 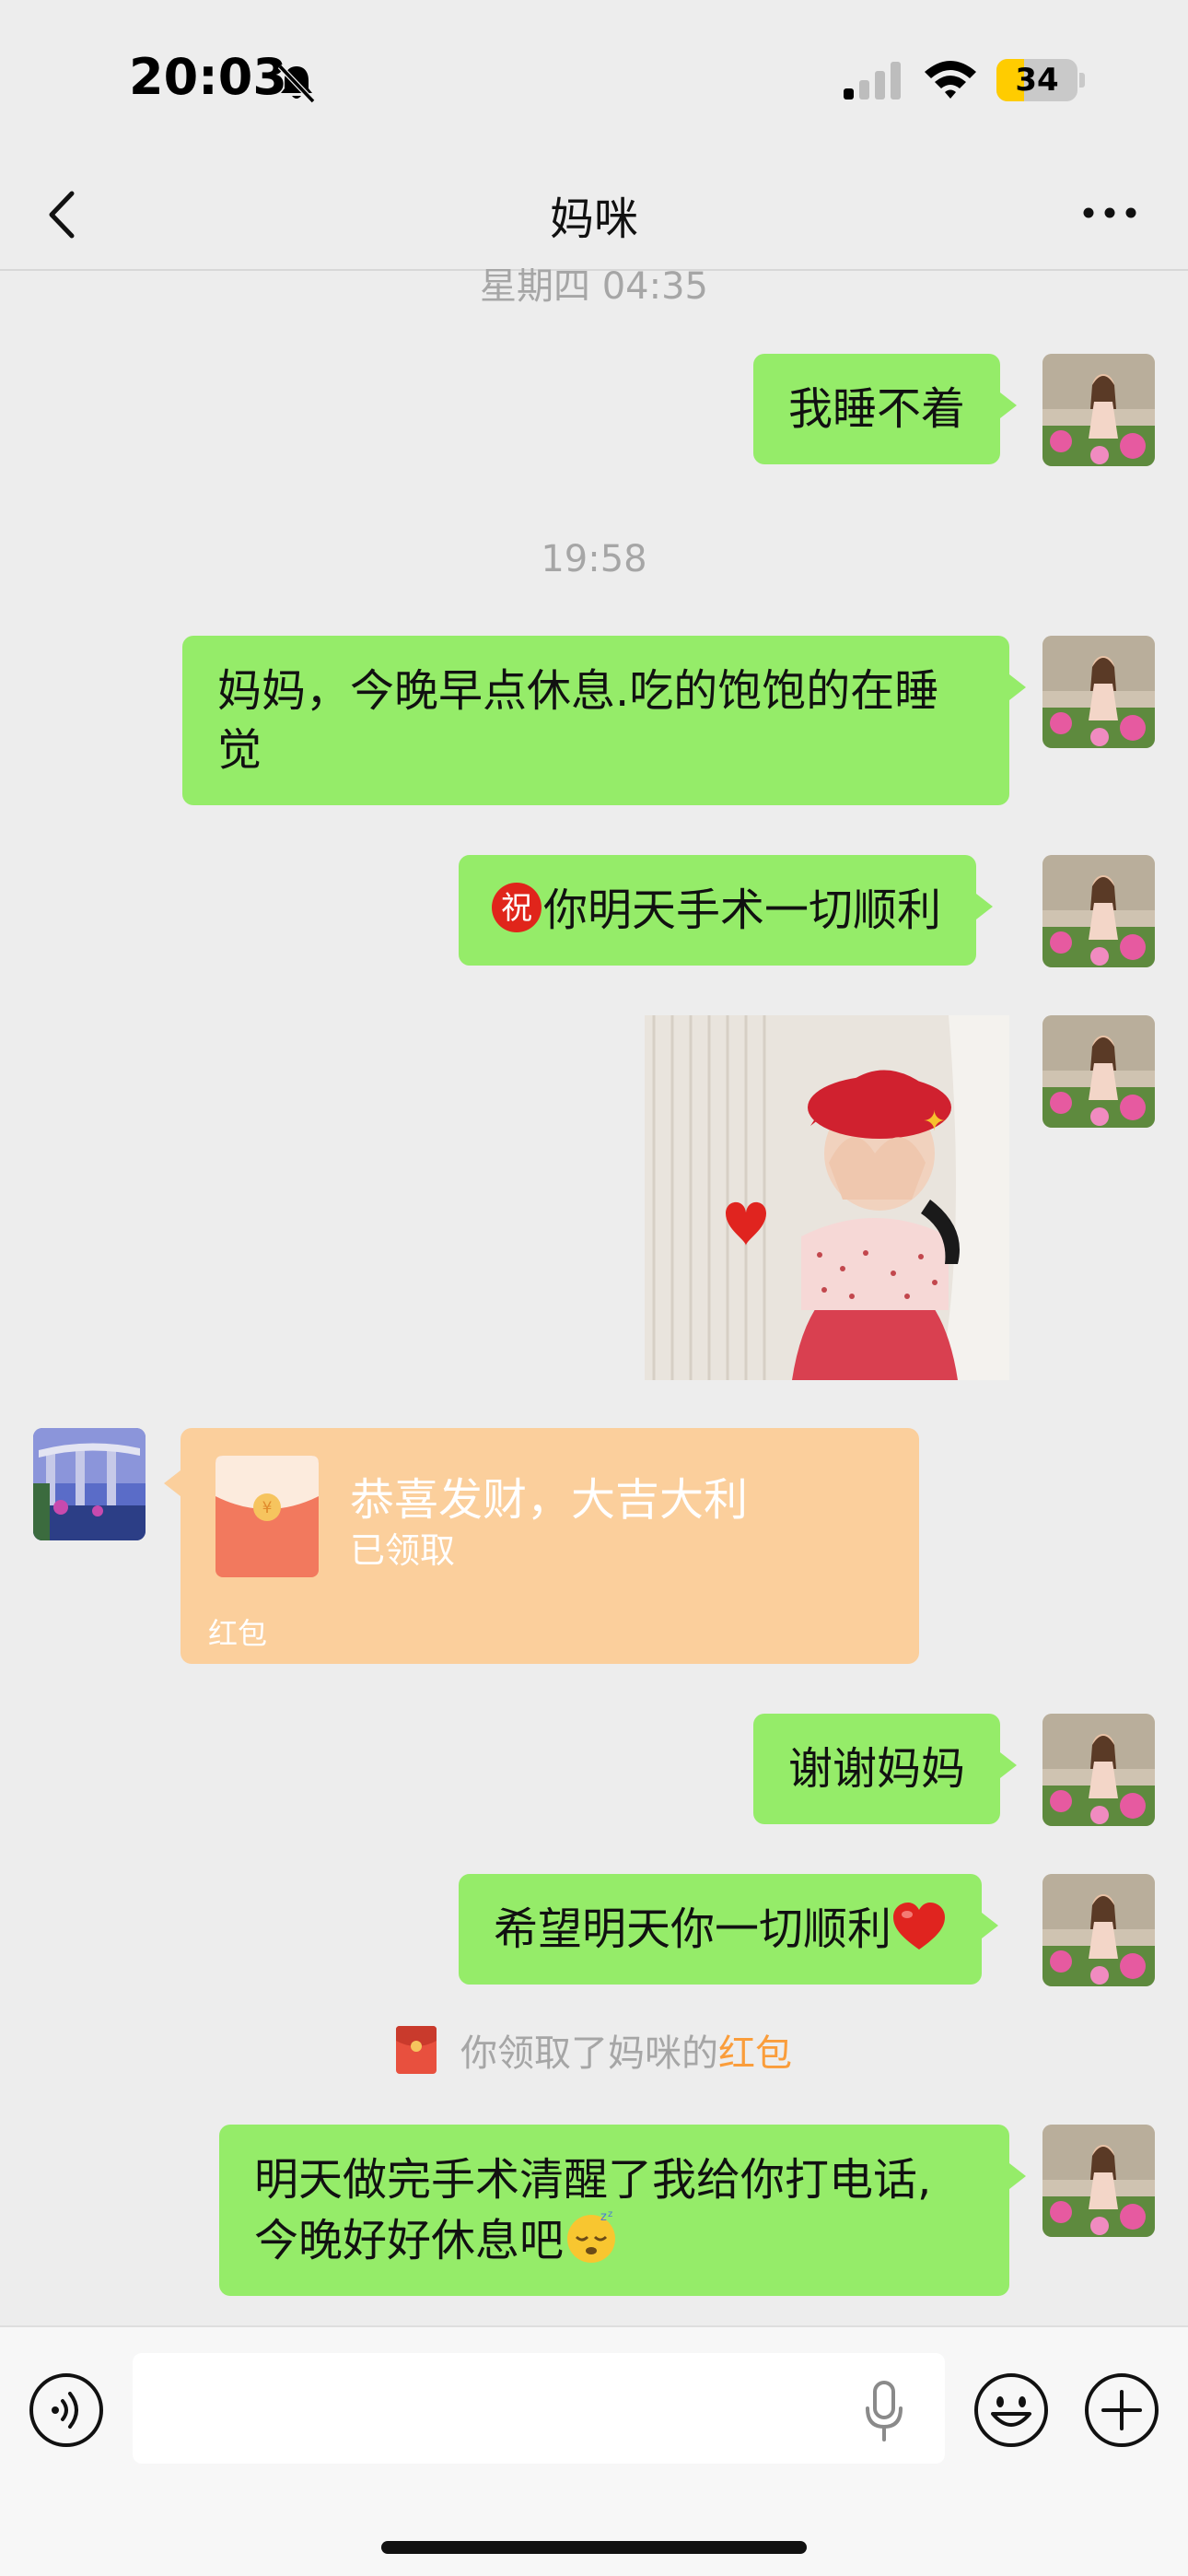 What do you see at coordinates (604, 720) in the screenshot?
I see `message-bubble: 妈妈，今晚早点休息.吃的饱饱的在睡 觉` at bounding box center [604, 720].